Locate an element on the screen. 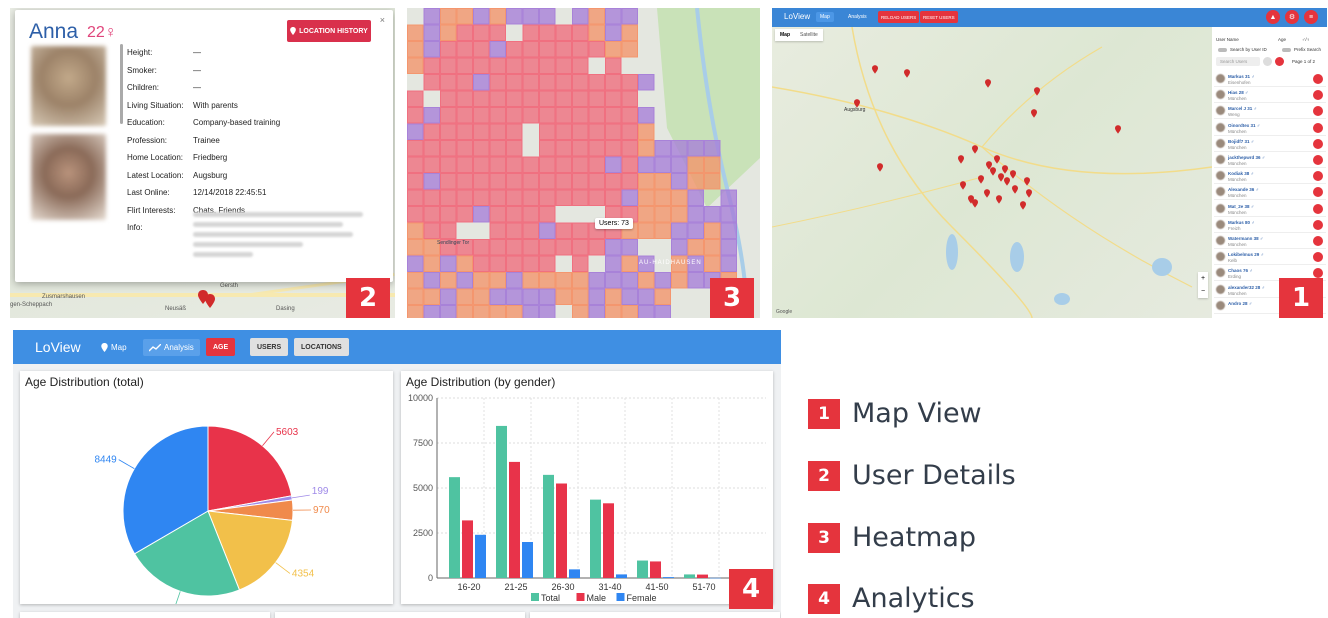 This screenshot has height=618, width=1328. prefix-search-toggle is located at coordinates (1286, 50).